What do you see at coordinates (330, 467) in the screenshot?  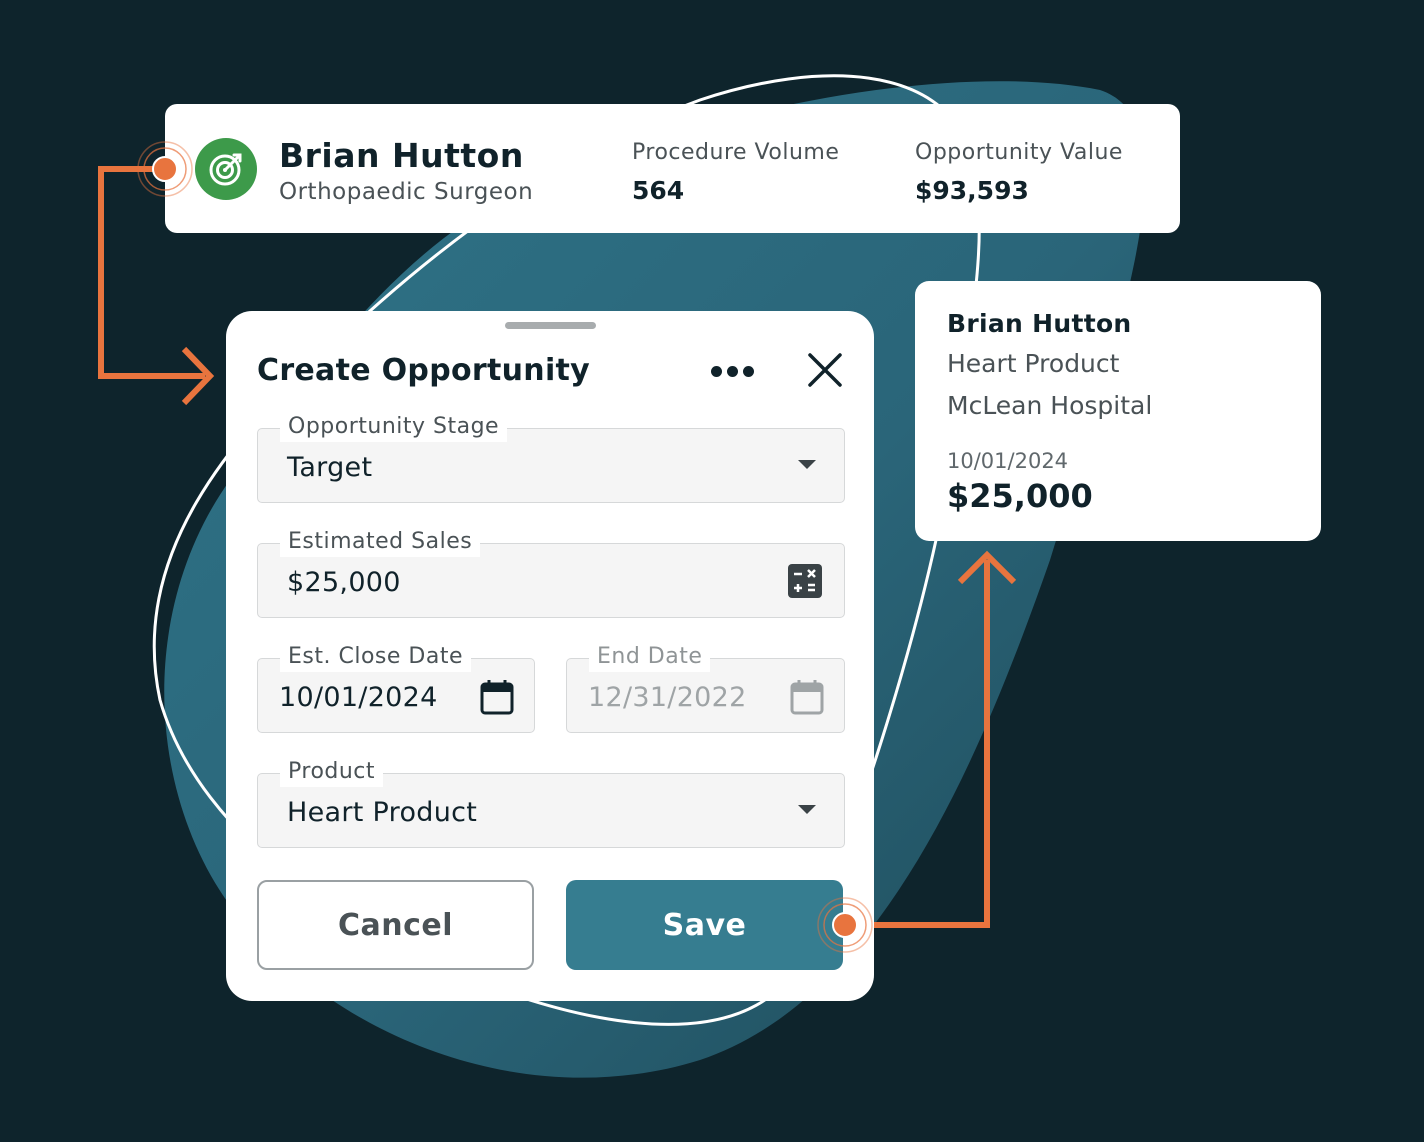 I see `opportunity-stage-value: Target` at bounding box center [330, 467].